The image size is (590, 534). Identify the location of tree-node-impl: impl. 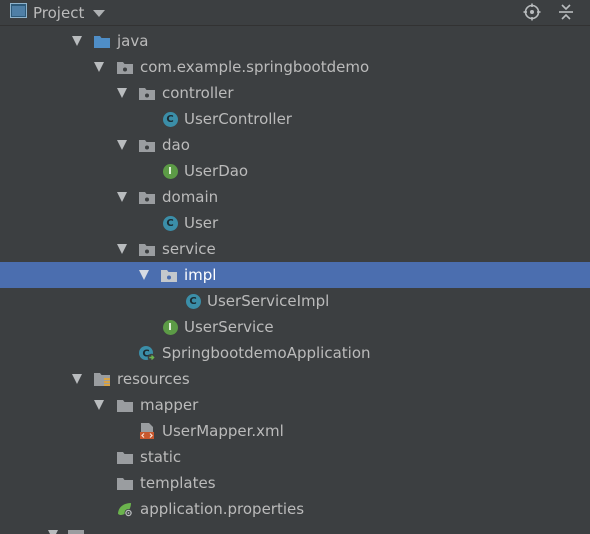
(295, 275).